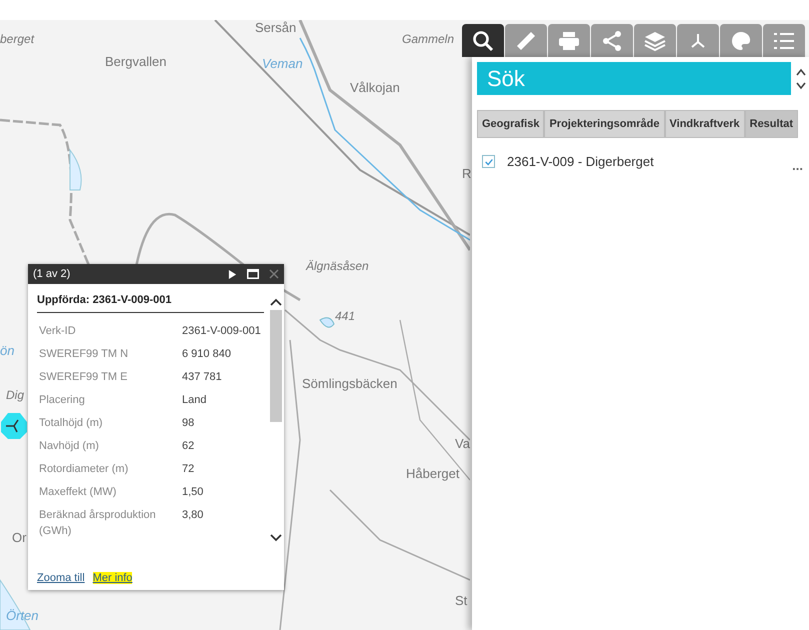 The height and width of the screenshot is (630, 809). Describe the element at coordinates (78, 492) in the screenshot. I see `attribute-label: Maxeffekt (MW)` at that location.